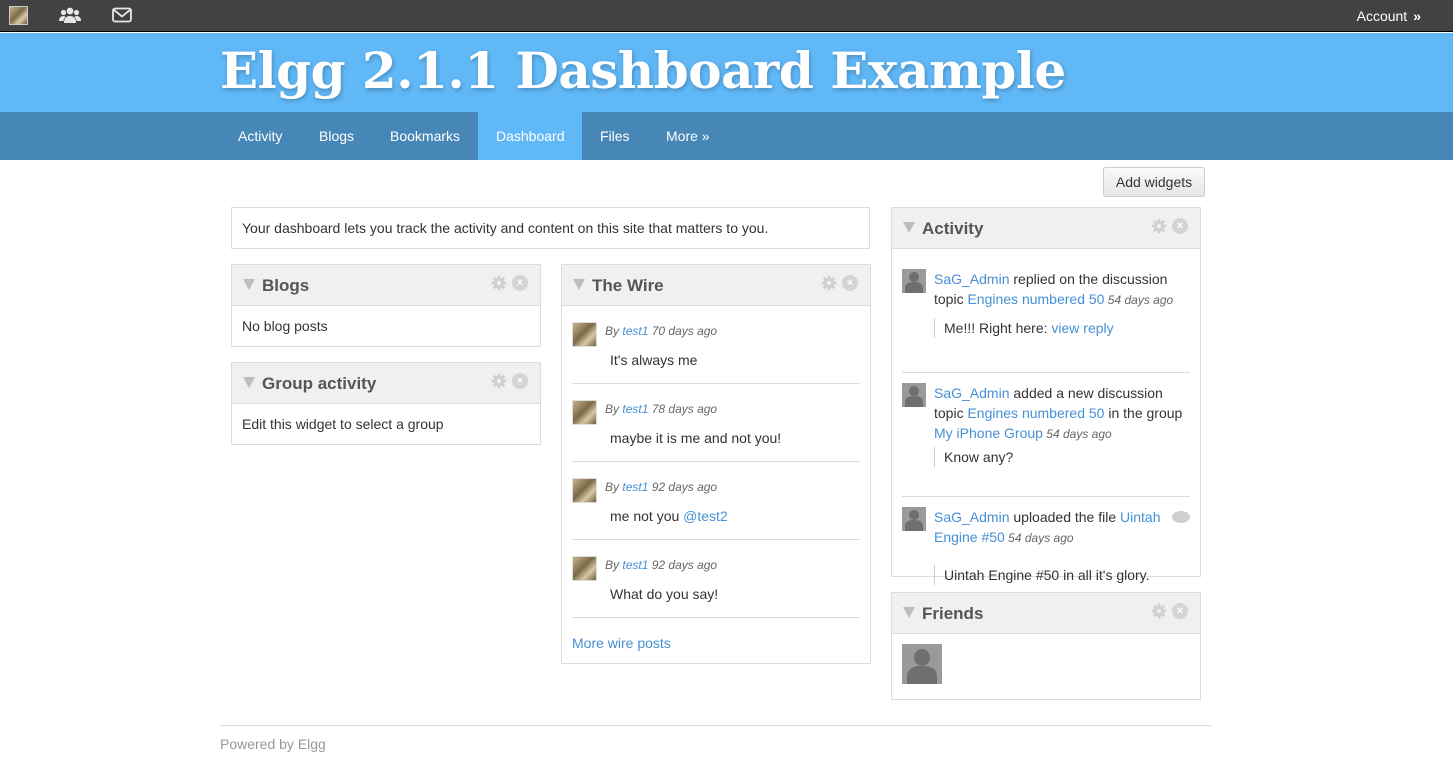 This screenshot has height=777, width=1453. Describe the element at coordinates (386, 285) in the screenshot. I see `widget-header: Blogs ×` at that location.